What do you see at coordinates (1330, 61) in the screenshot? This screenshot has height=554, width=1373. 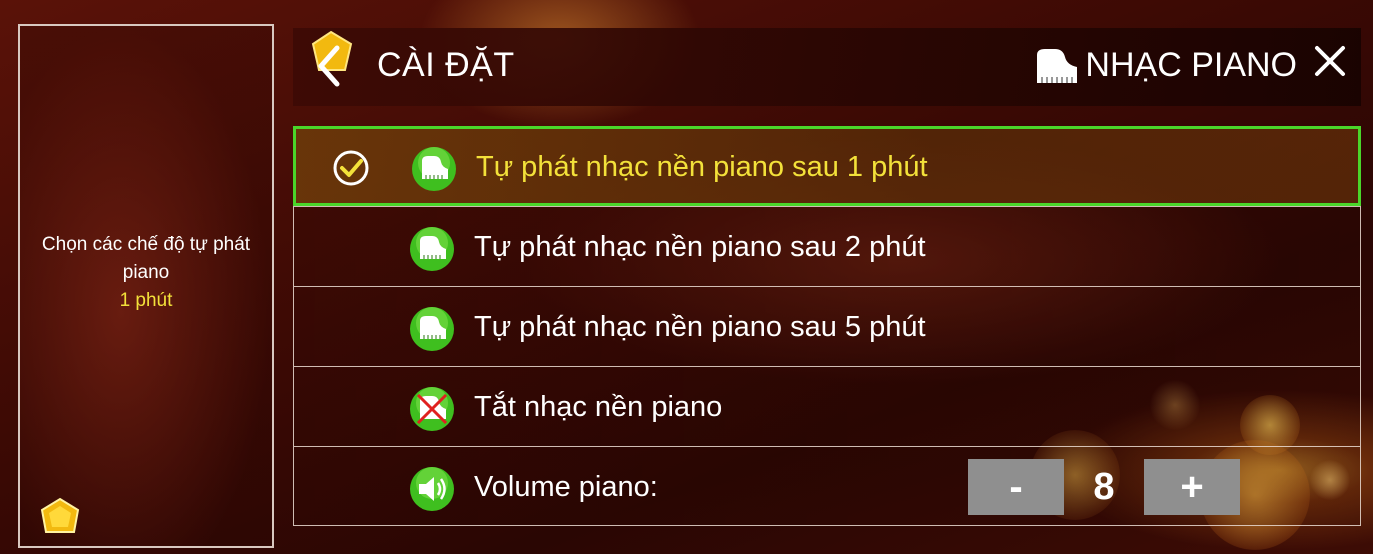 I see `close-icon` at bounding box center [1330, 61].